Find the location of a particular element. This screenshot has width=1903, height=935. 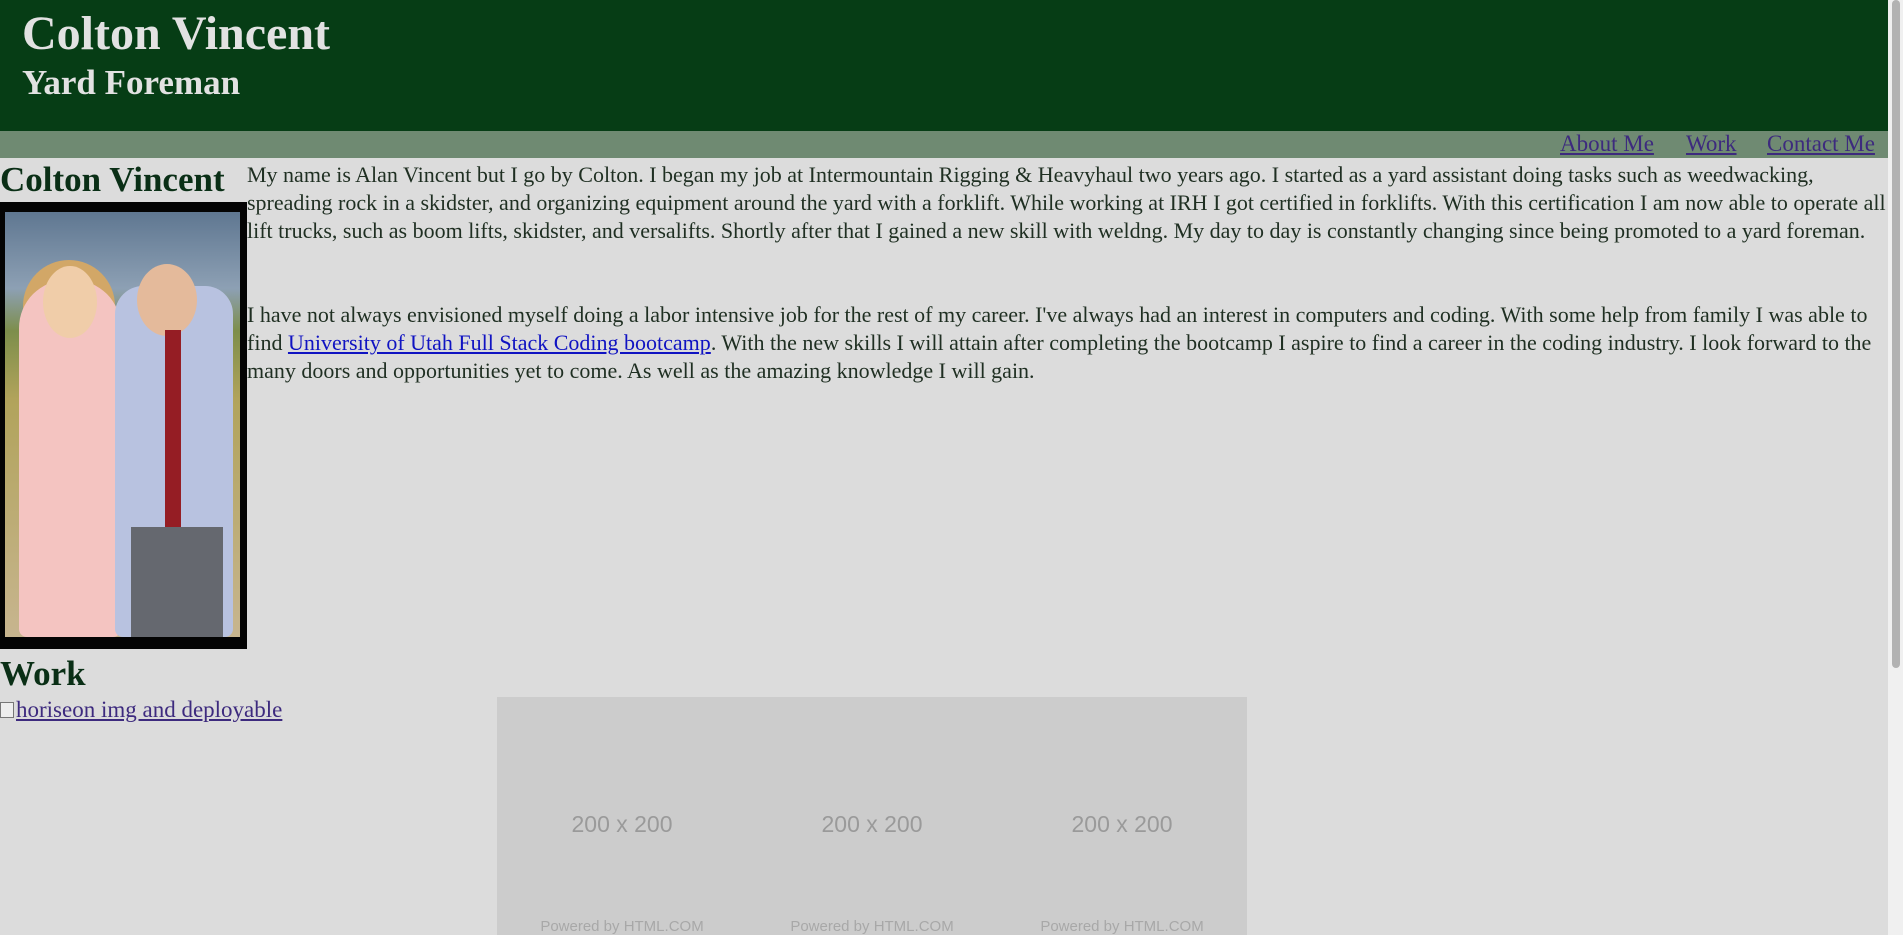

placeholder-image-1: 200 x 200 Powered by HTML.COM is located at coordinates (622, 816).